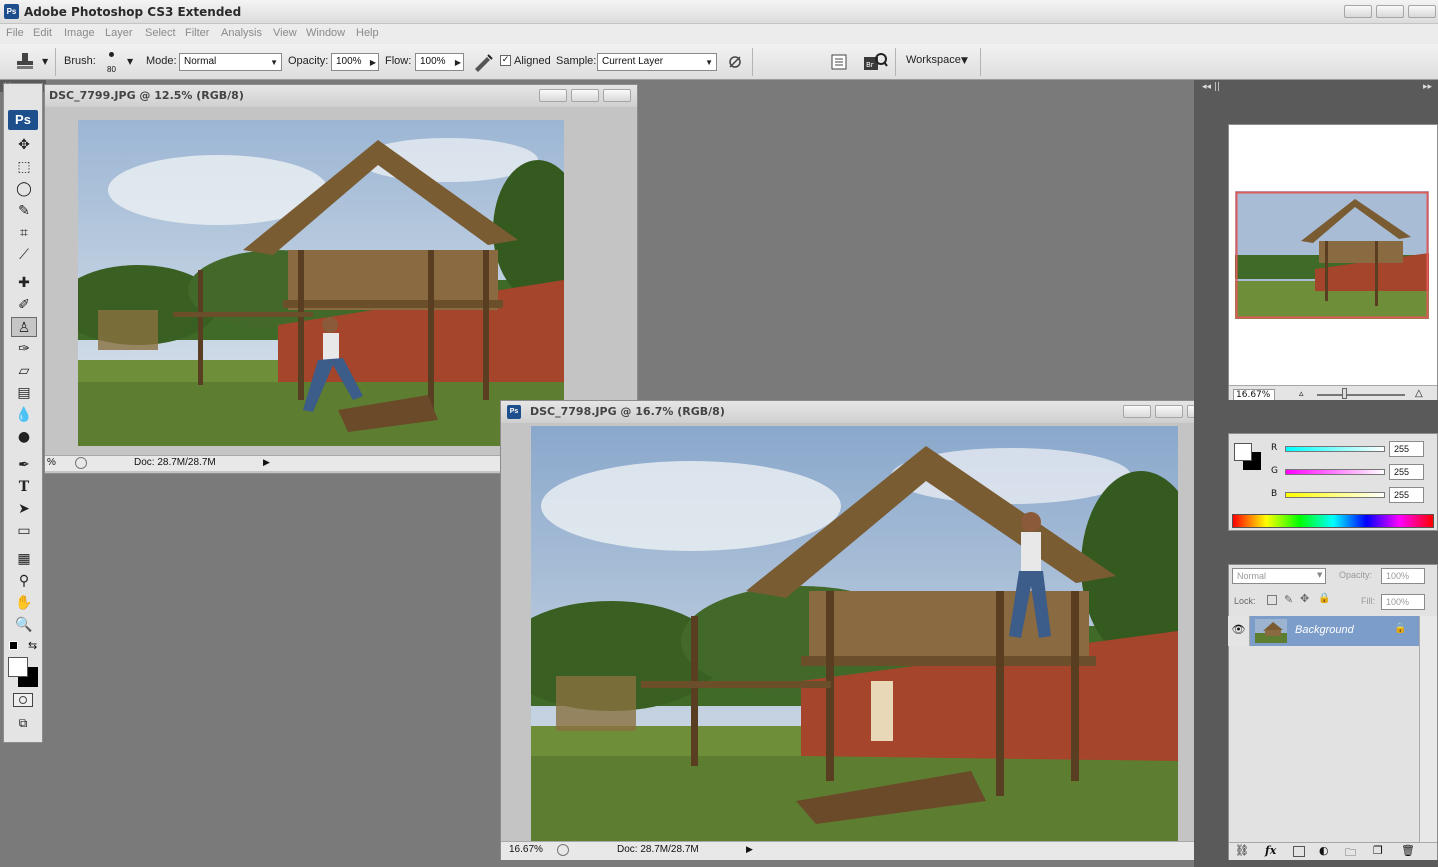 The width and height of the screenshot is (1438, 867). Describe the element at coordinates (24, 487) in the screenshot. I see `type-tool-icon: T` at that location.